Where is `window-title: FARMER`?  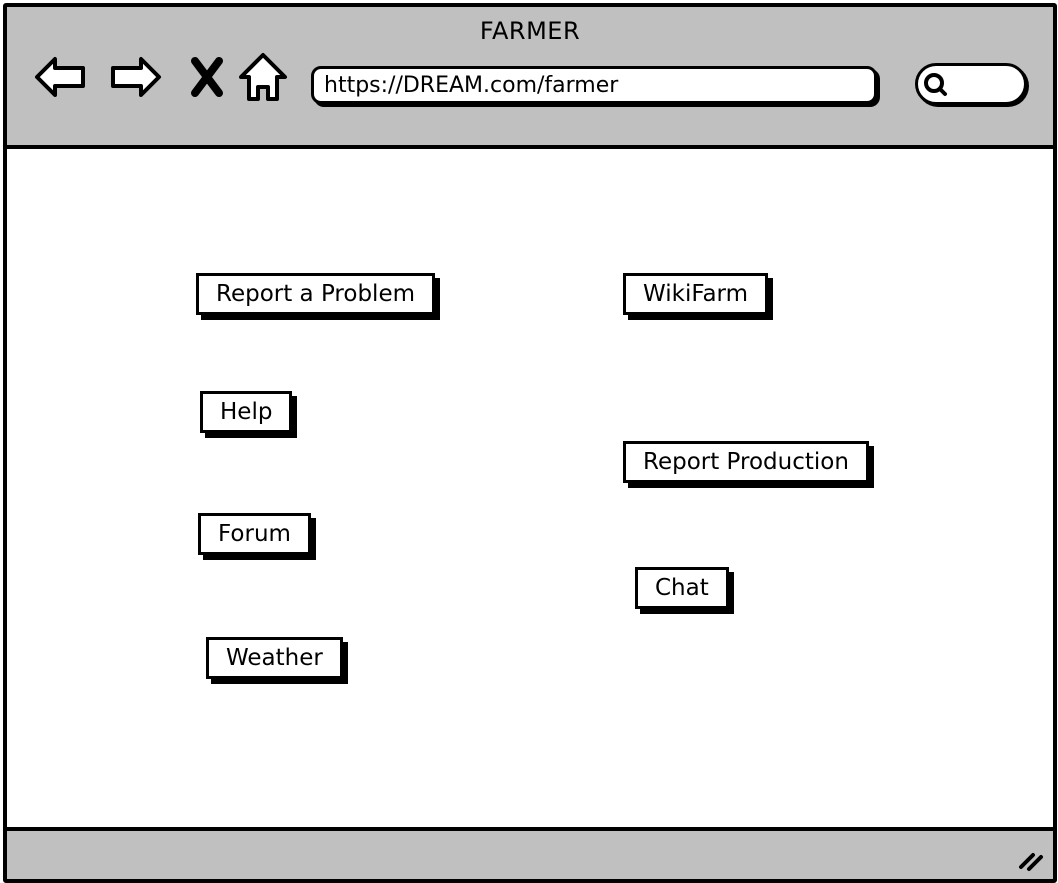 window-title: FARMER is located at coordinates (530, 31).